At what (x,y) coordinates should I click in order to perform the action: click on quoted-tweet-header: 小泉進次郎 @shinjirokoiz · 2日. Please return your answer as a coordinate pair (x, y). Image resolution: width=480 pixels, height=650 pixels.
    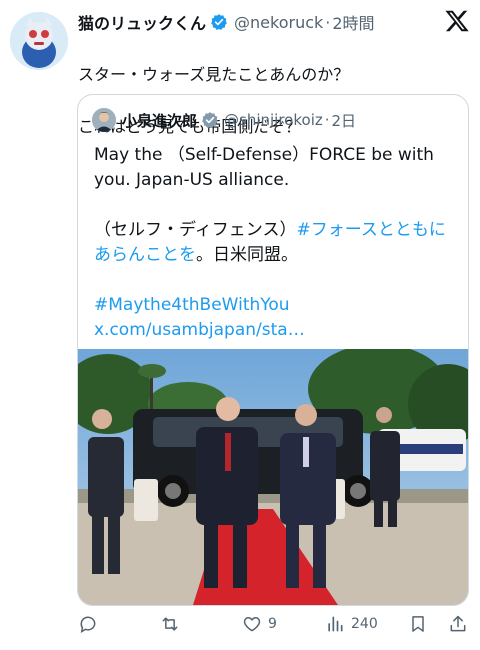
    Looking at the image, I should click on (275, 120).